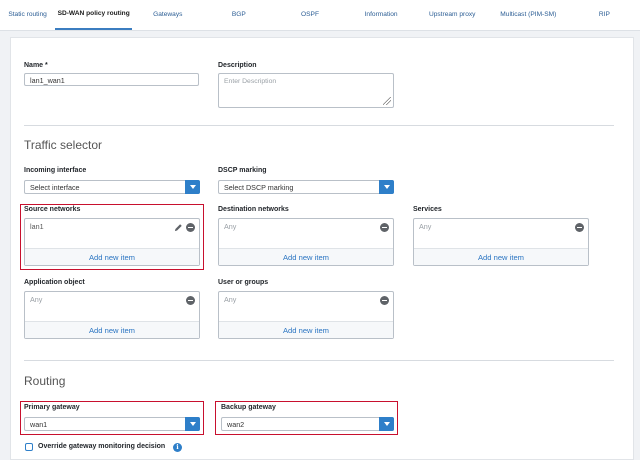 This screenshot has width=640, height=460. Describe the element at coordinates (55, 187) in the screenshot. I see `incoming-interface-value: Select interface` at that location.